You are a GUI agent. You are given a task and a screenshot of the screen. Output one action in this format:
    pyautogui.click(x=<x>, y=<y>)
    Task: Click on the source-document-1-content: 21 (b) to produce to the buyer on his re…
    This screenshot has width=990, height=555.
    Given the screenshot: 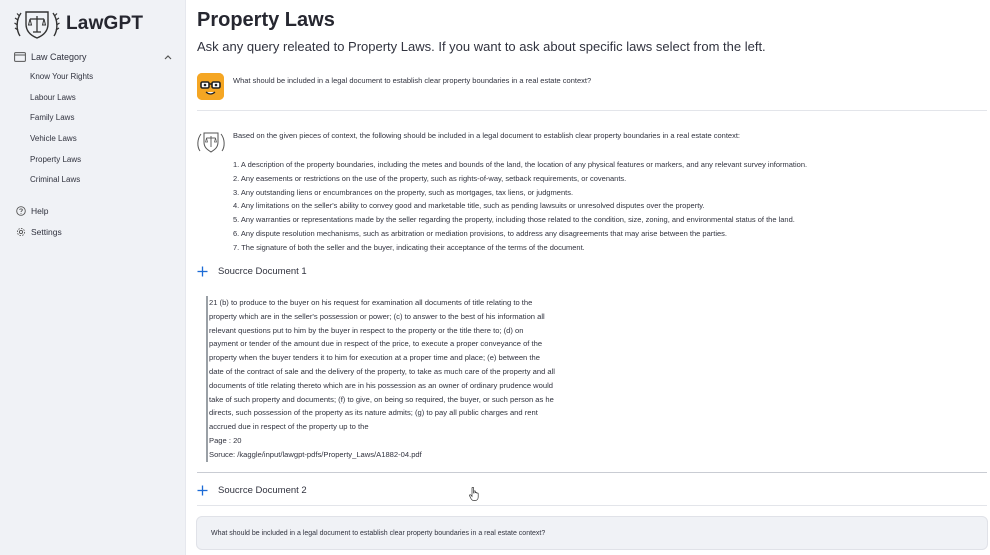 What is the action you would take?
    pyautogui.click(x=421, y=379)
    